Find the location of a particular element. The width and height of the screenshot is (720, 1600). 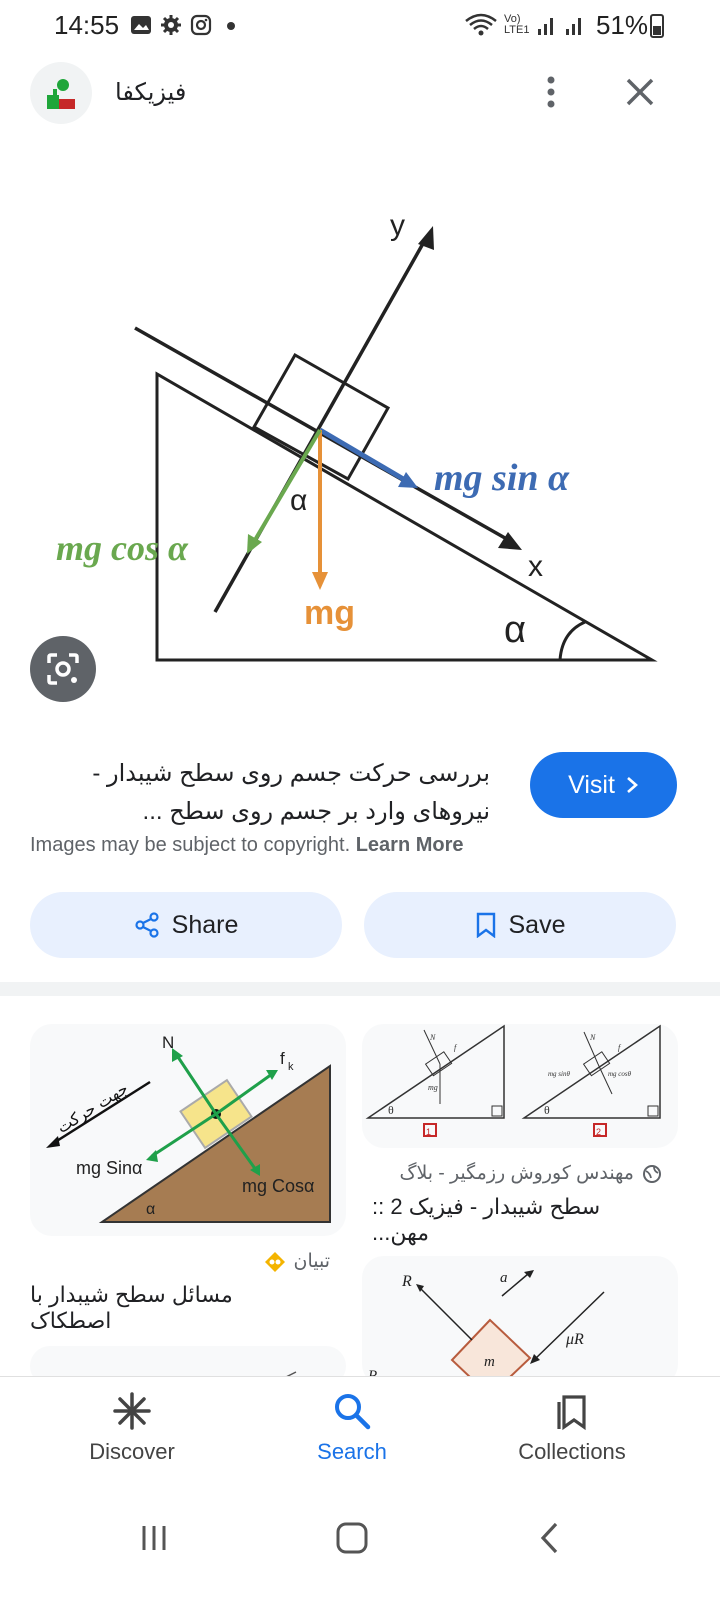

rel1-sin: mg Sinα is located at coordinates (109, 1168).